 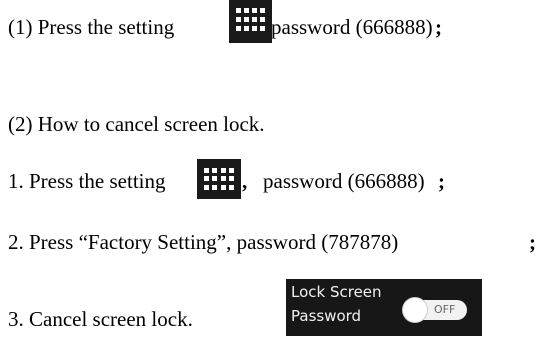 What do you see at coordinates (336, 292) in the screenshot?
I see `lock-screen-label: Lock Screen` at bounding box center [336, 292].